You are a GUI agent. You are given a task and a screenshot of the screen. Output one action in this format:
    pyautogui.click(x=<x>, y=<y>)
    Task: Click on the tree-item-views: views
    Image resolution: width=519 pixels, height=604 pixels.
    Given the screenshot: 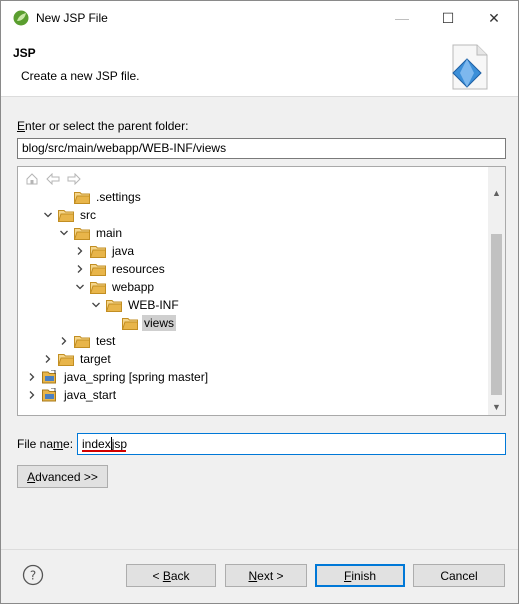 What is the action you would take?
    pyautogui.click(x=141, y=323)
    